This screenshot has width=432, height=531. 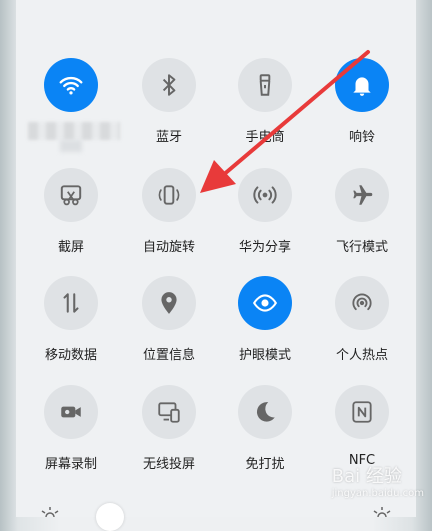 I want to click on mobile-data-toggle-button, so click(x=71, y=303).